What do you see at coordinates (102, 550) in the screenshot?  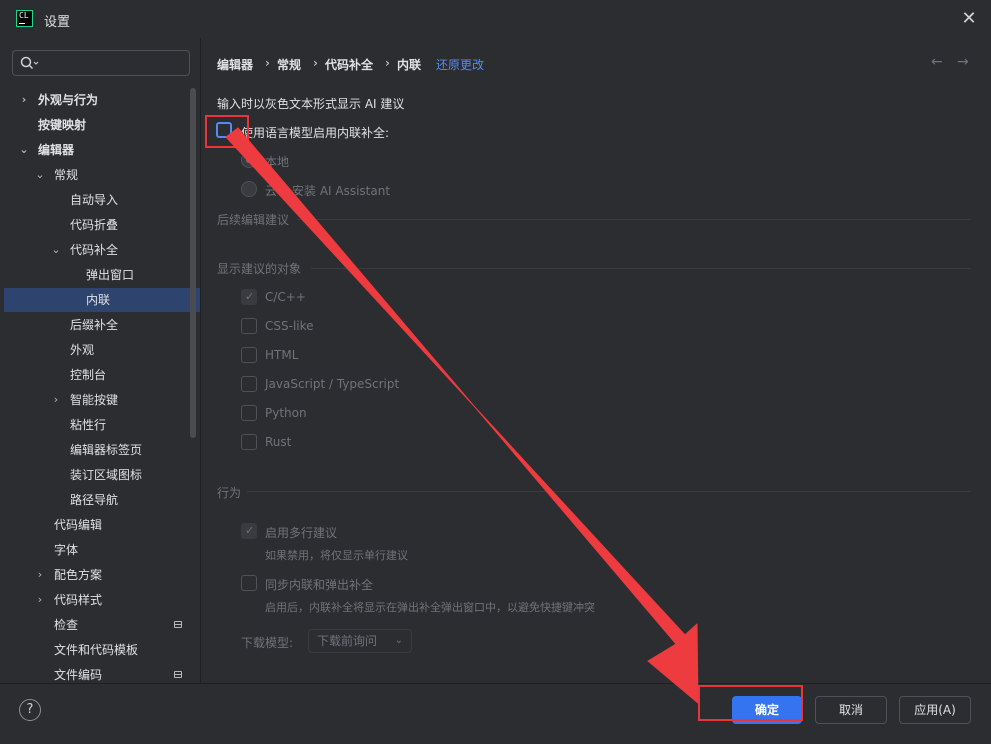 I see `sidebar-item: 字体` at bounding box center [102, 550].